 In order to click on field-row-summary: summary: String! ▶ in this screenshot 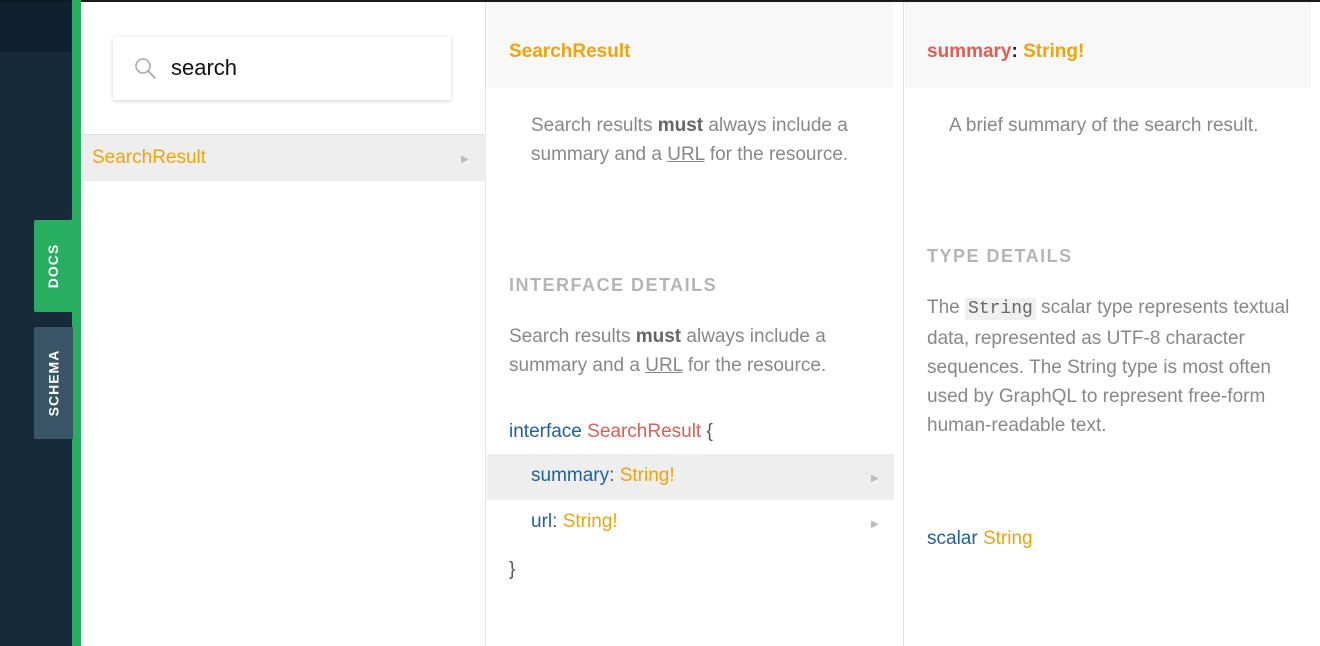, I will do `click(690, 477)`.